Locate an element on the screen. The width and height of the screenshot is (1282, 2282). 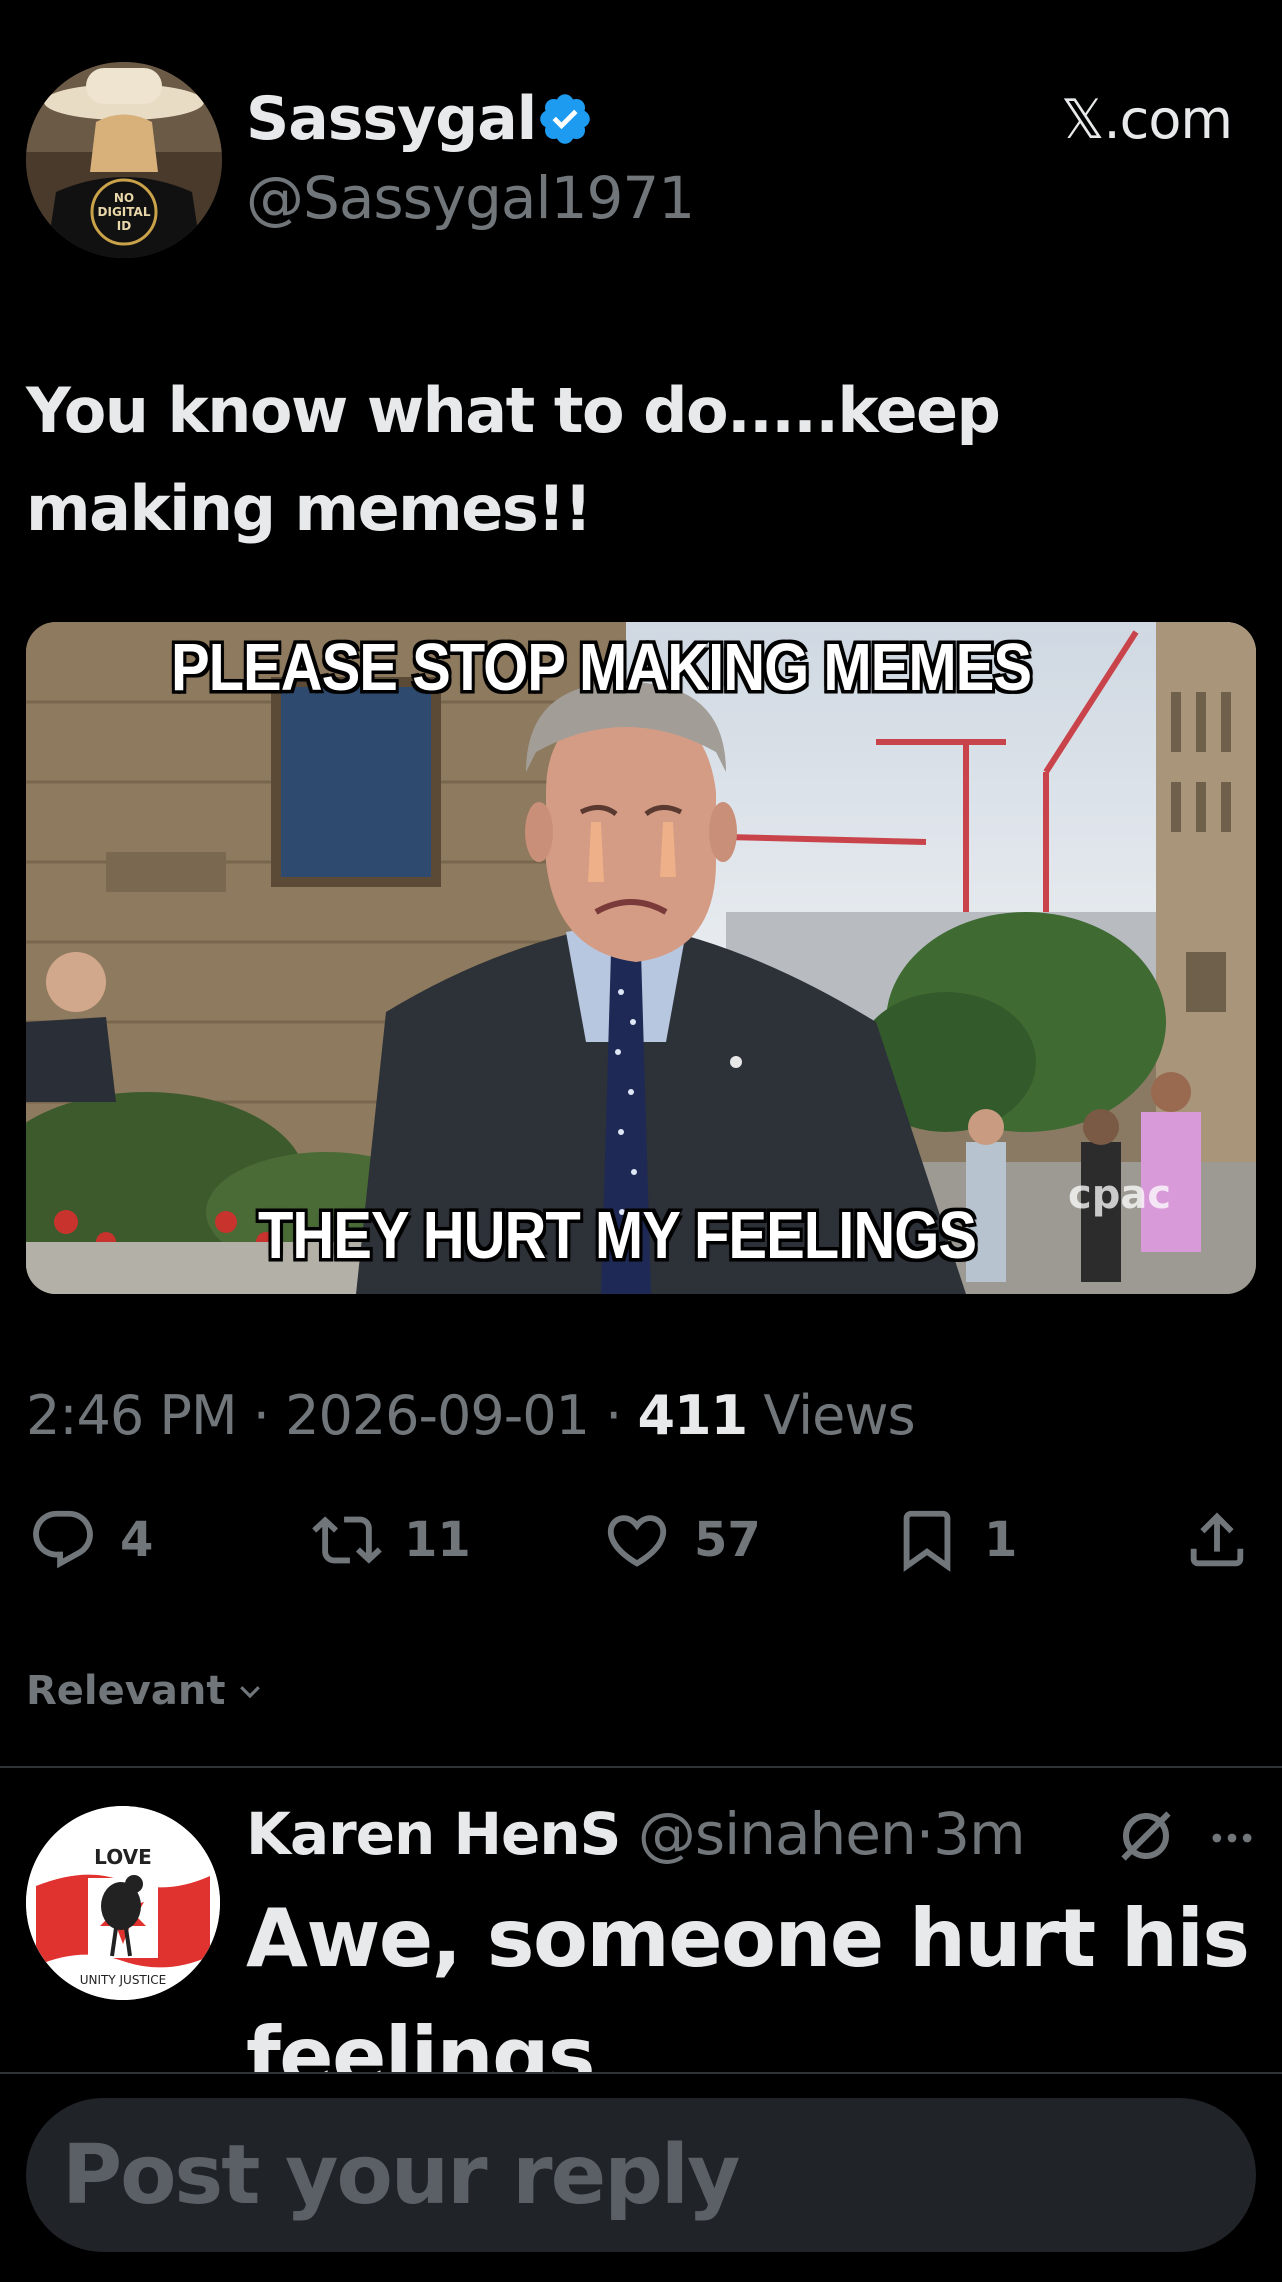
meme-bottom-caption: THEY HURT MY FEELINGS is located at coordinates (617, 1235).